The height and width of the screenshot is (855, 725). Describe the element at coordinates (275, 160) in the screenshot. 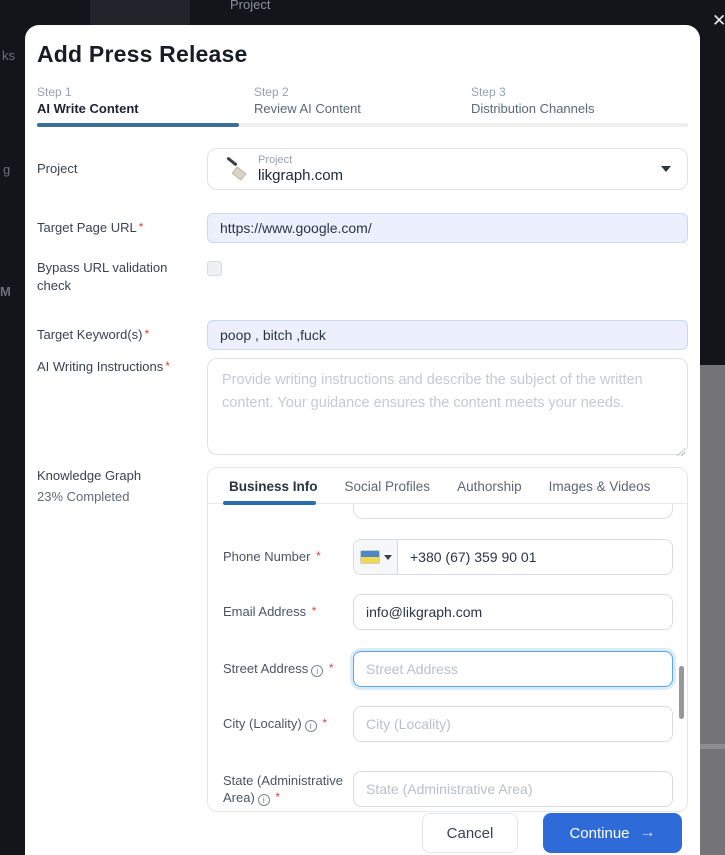

I see `project-select-caption: Project` at that location.